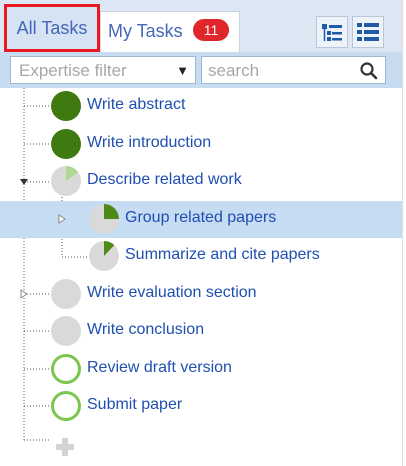  I want to click on task-row: Write conclusion, so click(201, 331).